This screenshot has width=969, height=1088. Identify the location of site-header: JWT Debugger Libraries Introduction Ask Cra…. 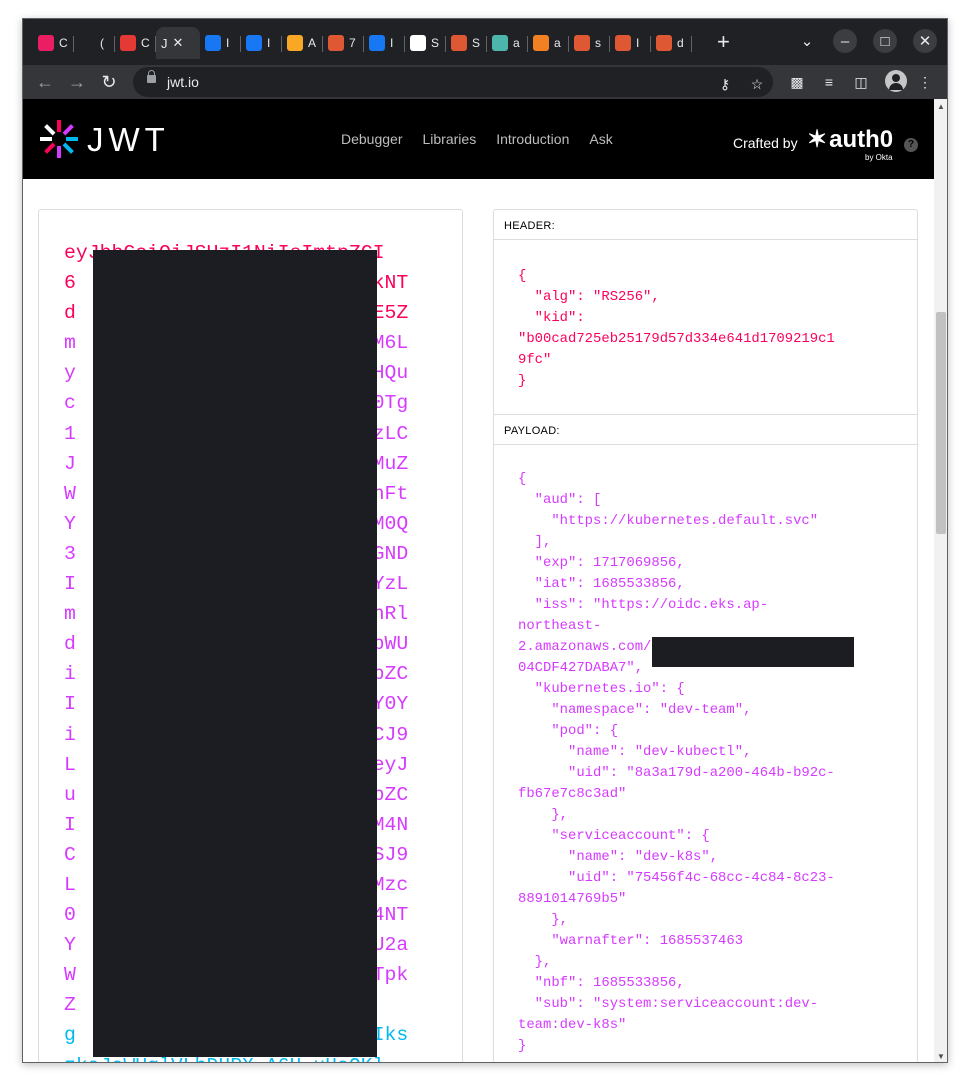
(478, 139).